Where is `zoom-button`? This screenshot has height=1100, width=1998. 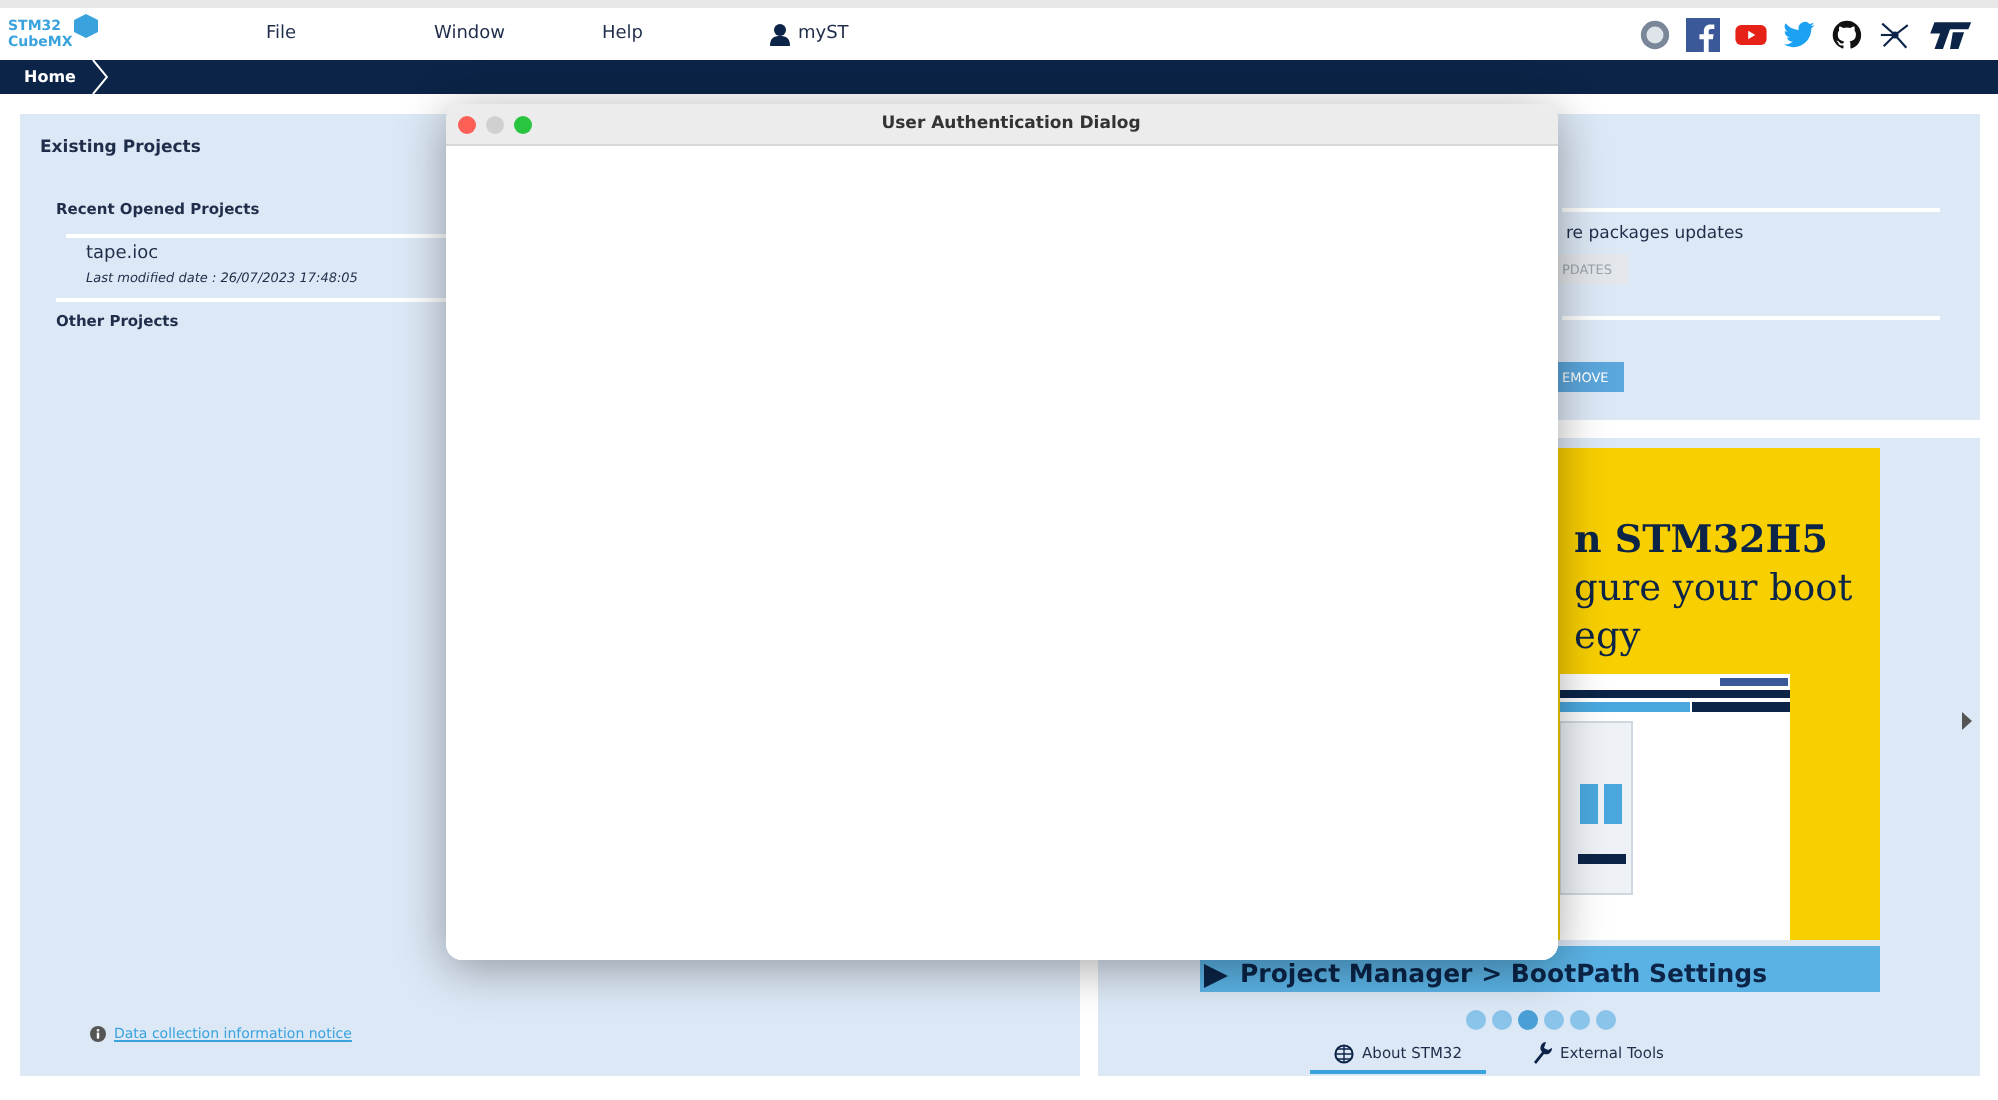 zoom-button is located at coordinates (523, 124).